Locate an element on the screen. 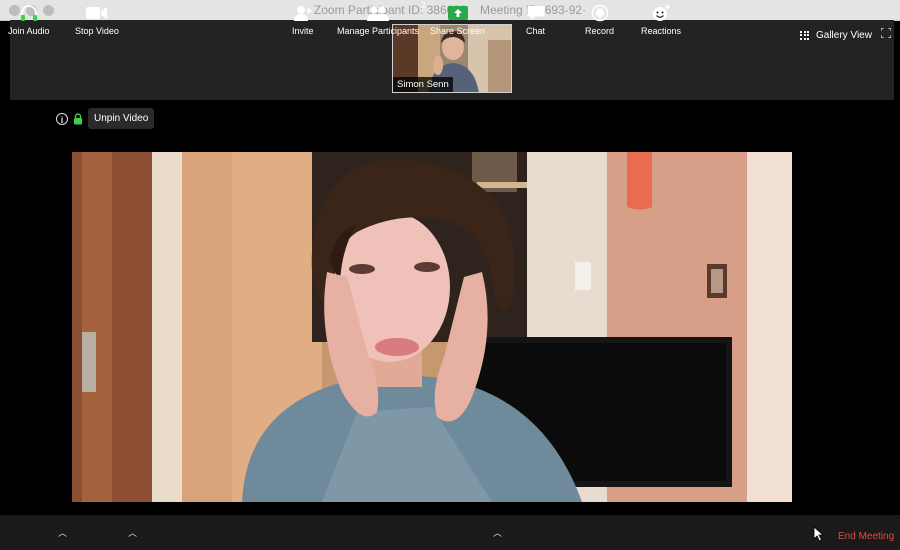 The image size is (900, 550). chat-bubble-icon is located at coordinates (536, 13).